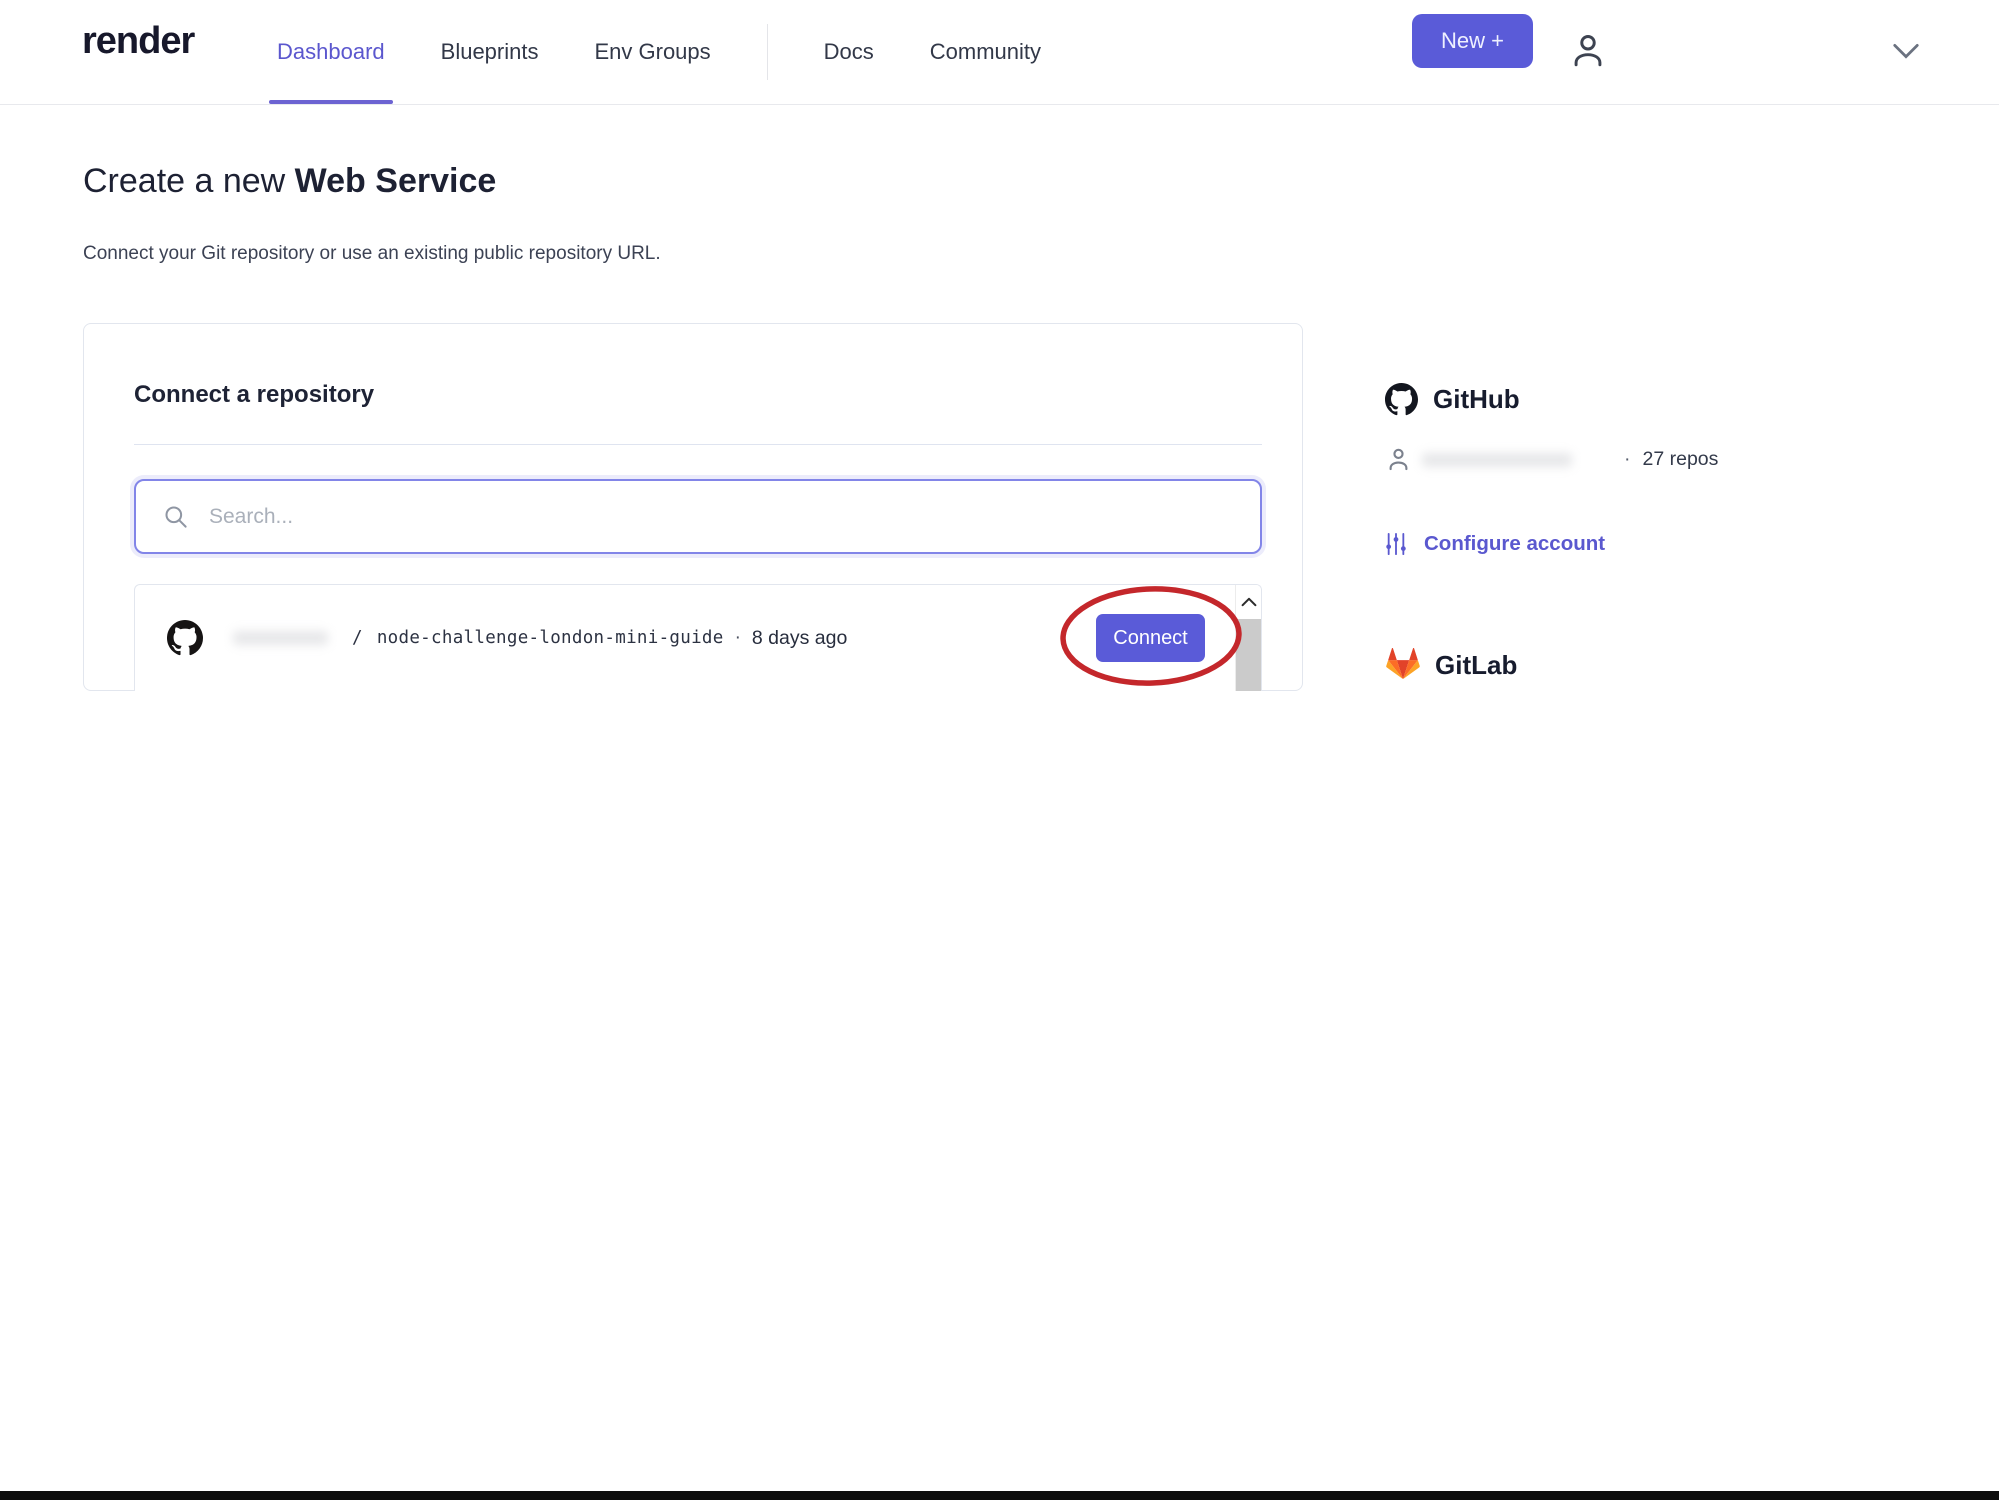 The width and height of the screenshot is (1999, 1500). Describe the element at coordinates (1398, 459) in the screenshot. I see `person-icon` at that location.